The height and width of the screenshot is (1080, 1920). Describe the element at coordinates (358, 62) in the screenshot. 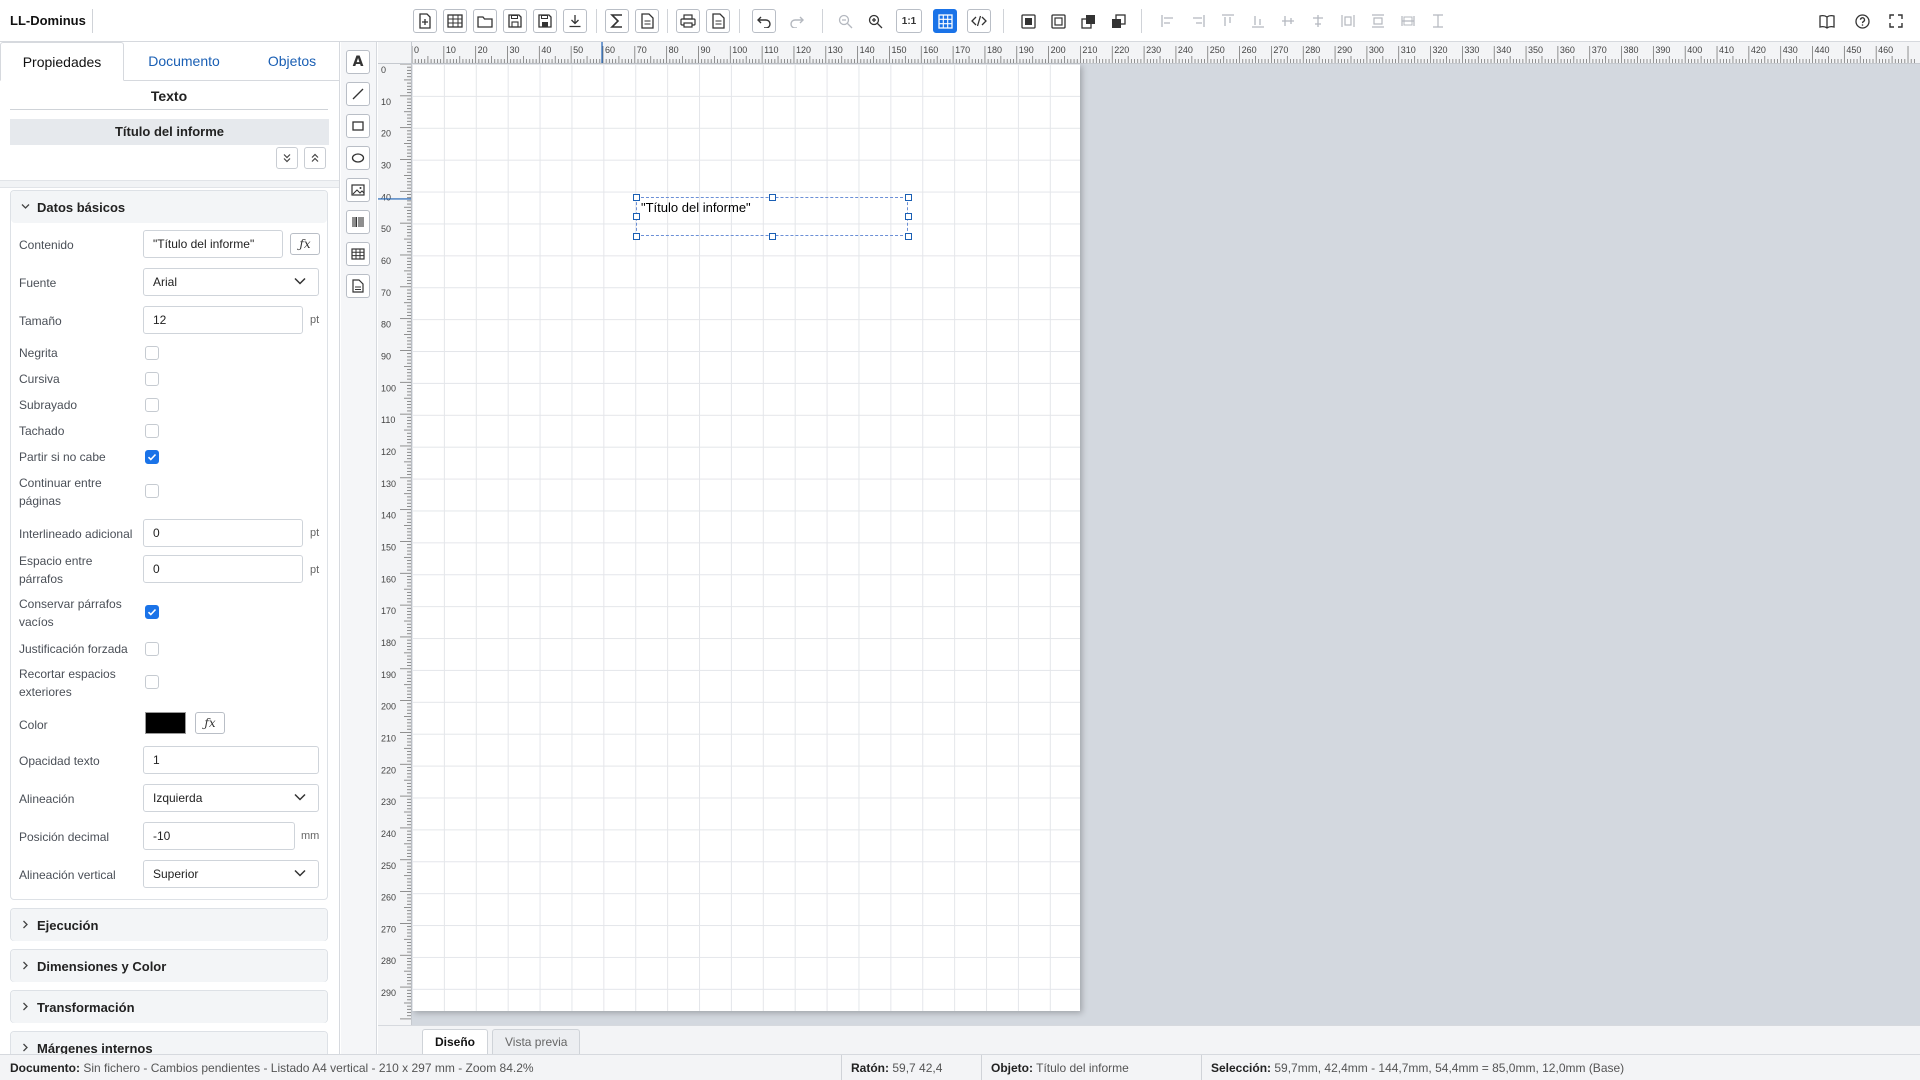

I see `text-tool: A` at that location.